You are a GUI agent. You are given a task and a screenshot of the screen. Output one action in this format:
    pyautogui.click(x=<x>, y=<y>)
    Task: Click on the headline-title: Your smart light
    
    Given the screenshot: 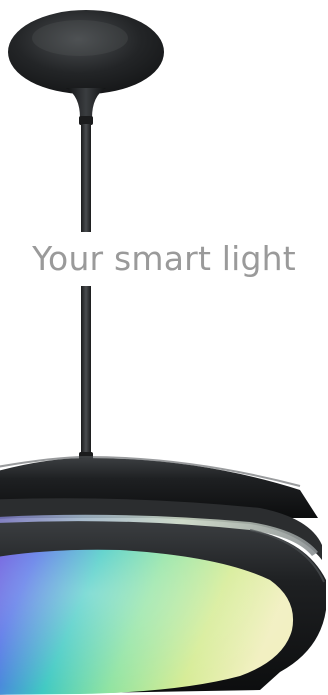 What is the action you would take?
    pyautogui.click(x=164, y=259)
    